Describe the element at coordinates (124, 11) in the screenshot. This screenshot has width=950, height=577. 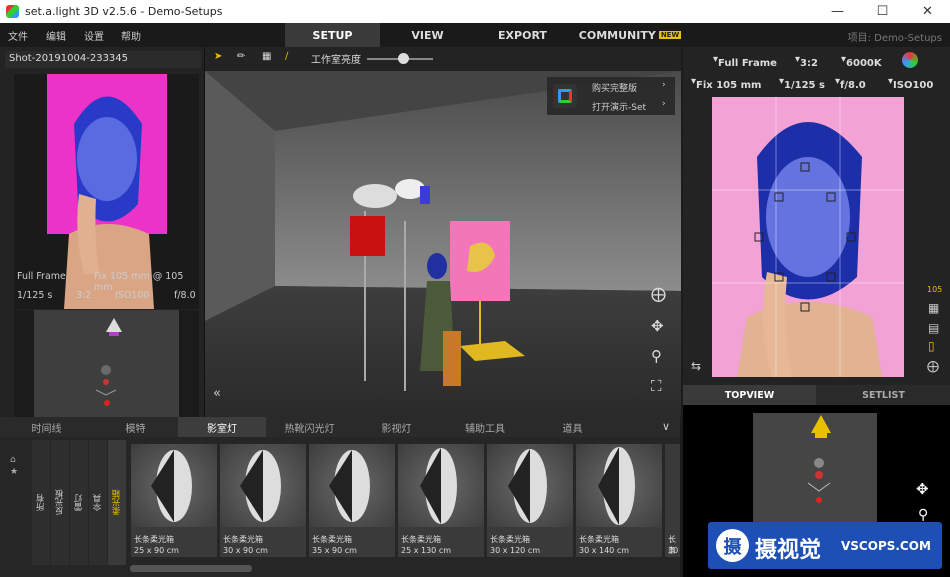
I see `window-title: set.a.light 3D v2.5.6 - Demo-Setups` at that location.